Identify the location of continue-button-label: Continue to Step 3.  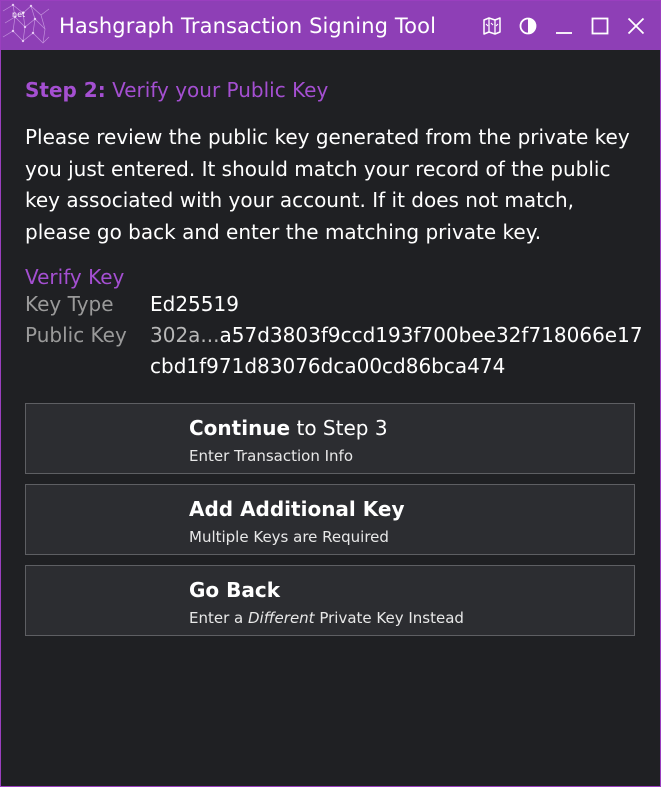
(288, 428).